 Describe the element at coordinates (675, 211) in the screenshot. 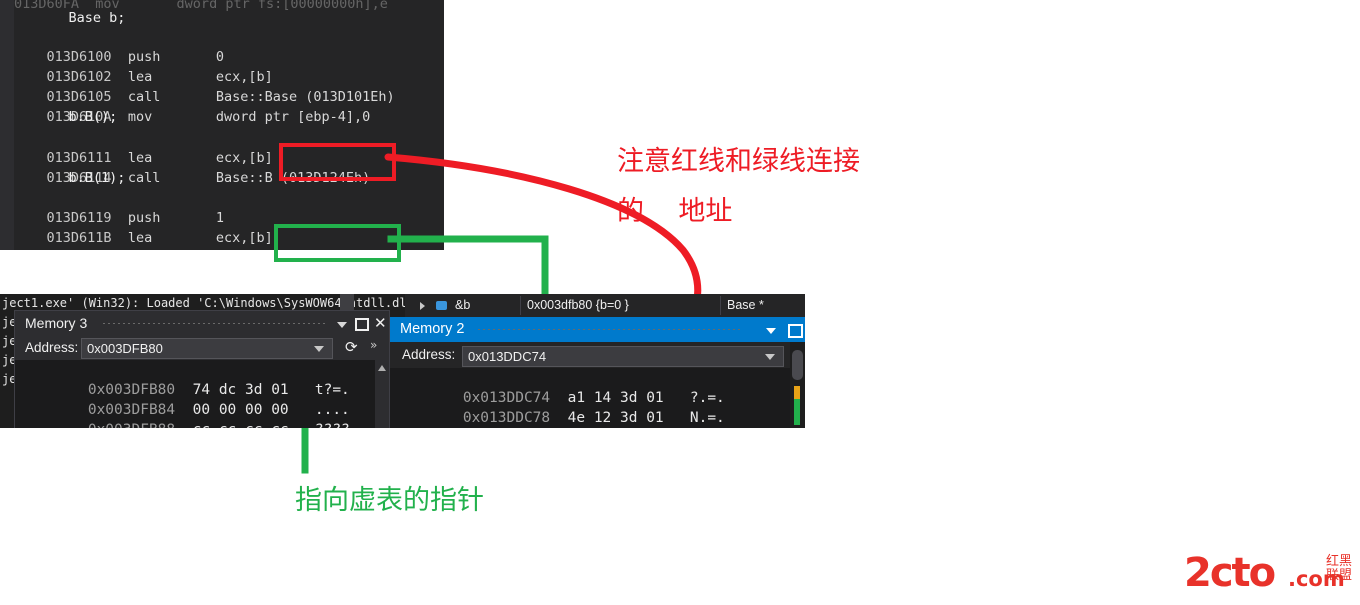

I see `red-annotation-line2: 的 地址` at that location.